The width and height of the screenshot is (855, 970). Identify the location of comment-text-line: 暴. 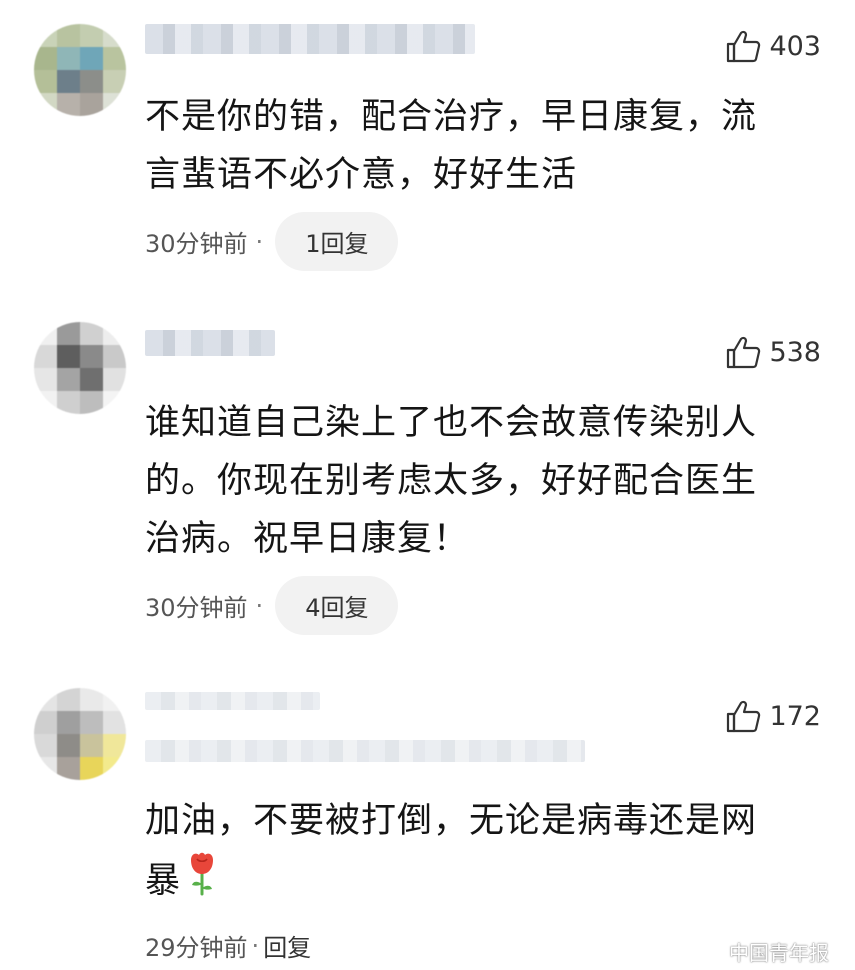
(475, 882).